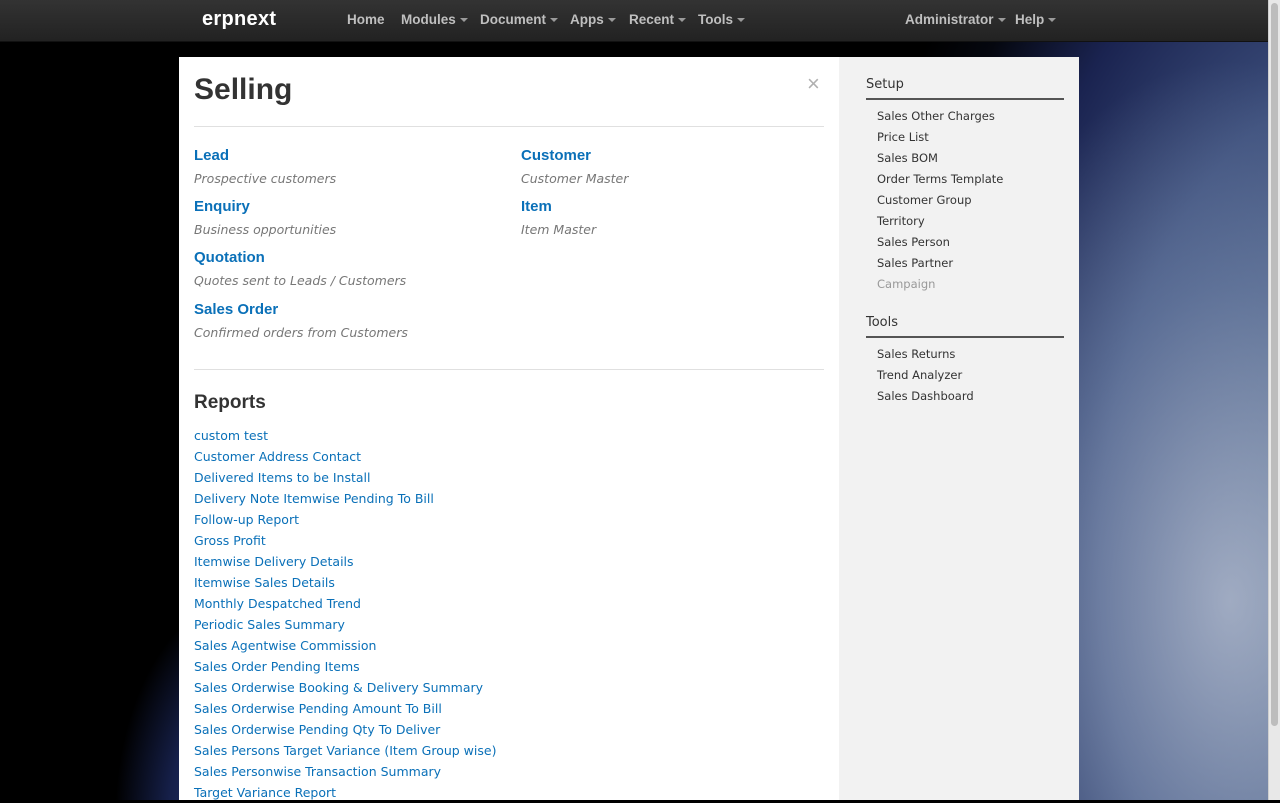  What do you see at coordinates (345, 477) in the screenshot?
I see `report-link: Delivered Items to be Install` at bounding box center [345, 477].